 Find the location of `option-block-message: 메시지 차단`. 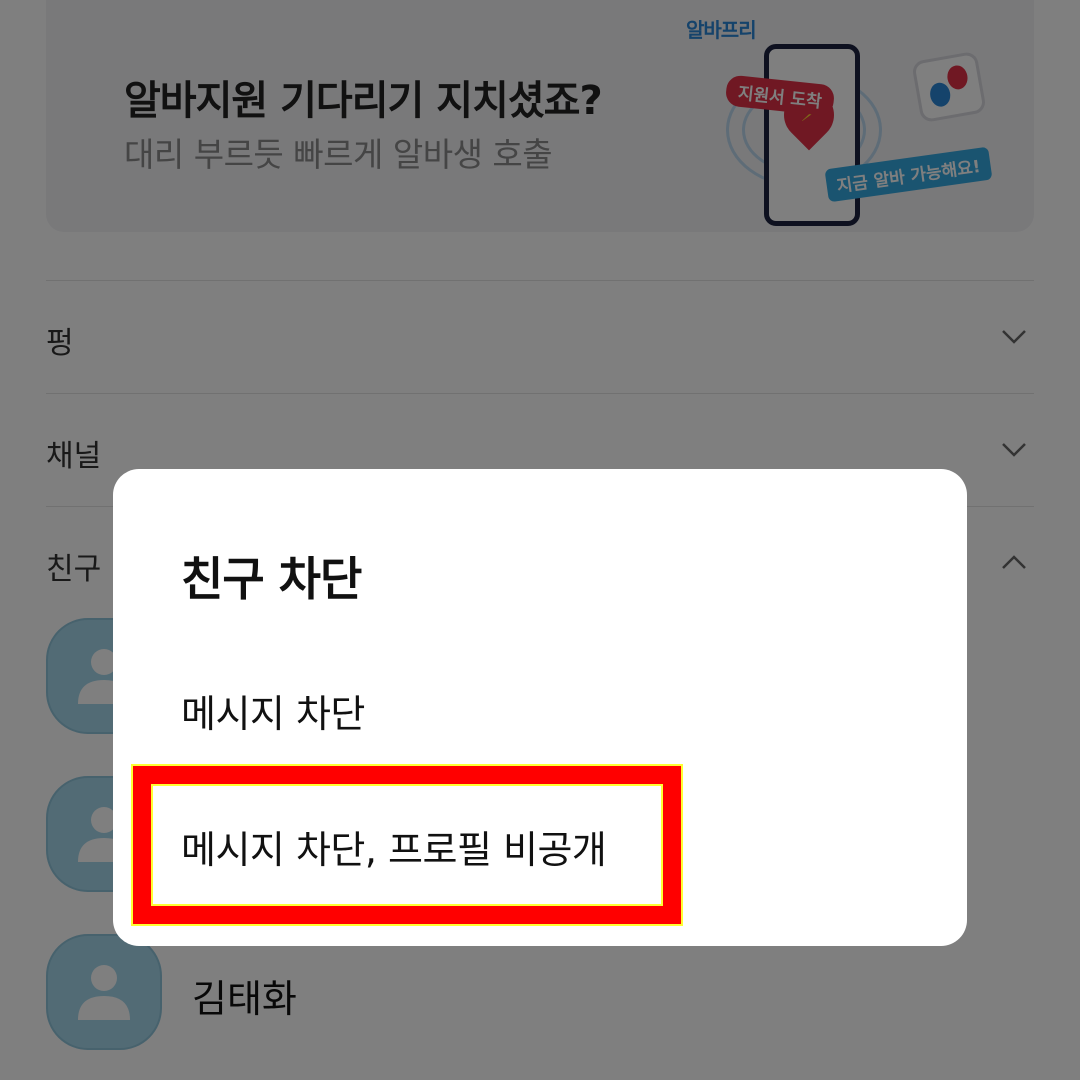

option-block-message: 메시지 차단 is located at coordinates (540, 707).